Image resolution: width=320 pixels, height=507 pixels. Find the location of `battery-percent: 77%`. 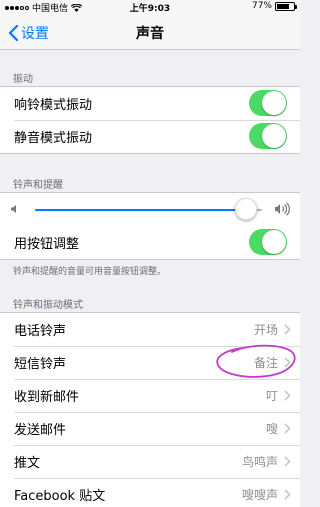

battery-percent: 77% is located at coordinates (261, 6).